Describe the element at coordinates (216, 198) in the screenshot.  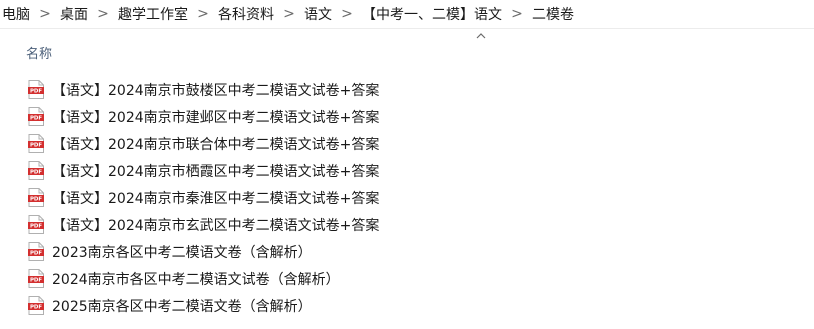
I see `file-name: 【语文】2024南京市秦淮区中考二模语文试卷+答案` at that location.